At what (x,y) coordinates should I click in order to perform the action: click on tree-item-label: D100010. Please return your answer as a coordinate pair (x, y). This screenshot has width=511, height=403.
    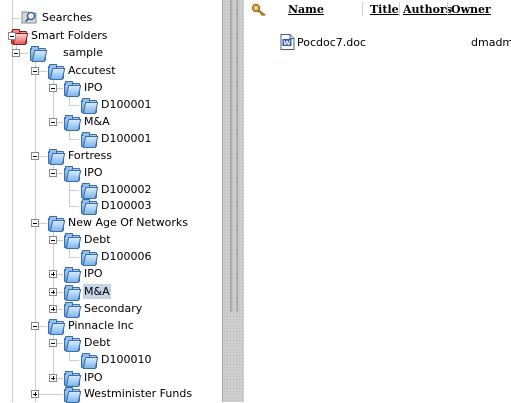
    Looking at the image, I should click on (126, 359).